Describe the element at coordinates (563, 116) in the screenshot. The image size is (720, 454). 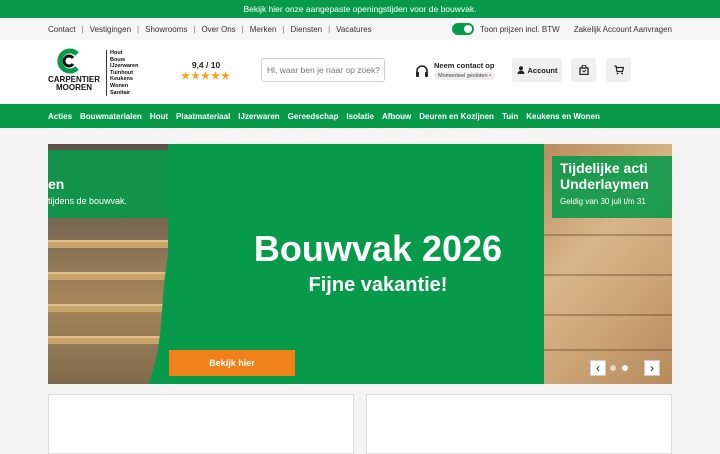
I see `nav-item-keukens-en-wonen: Keukens en Wonen` at that location.